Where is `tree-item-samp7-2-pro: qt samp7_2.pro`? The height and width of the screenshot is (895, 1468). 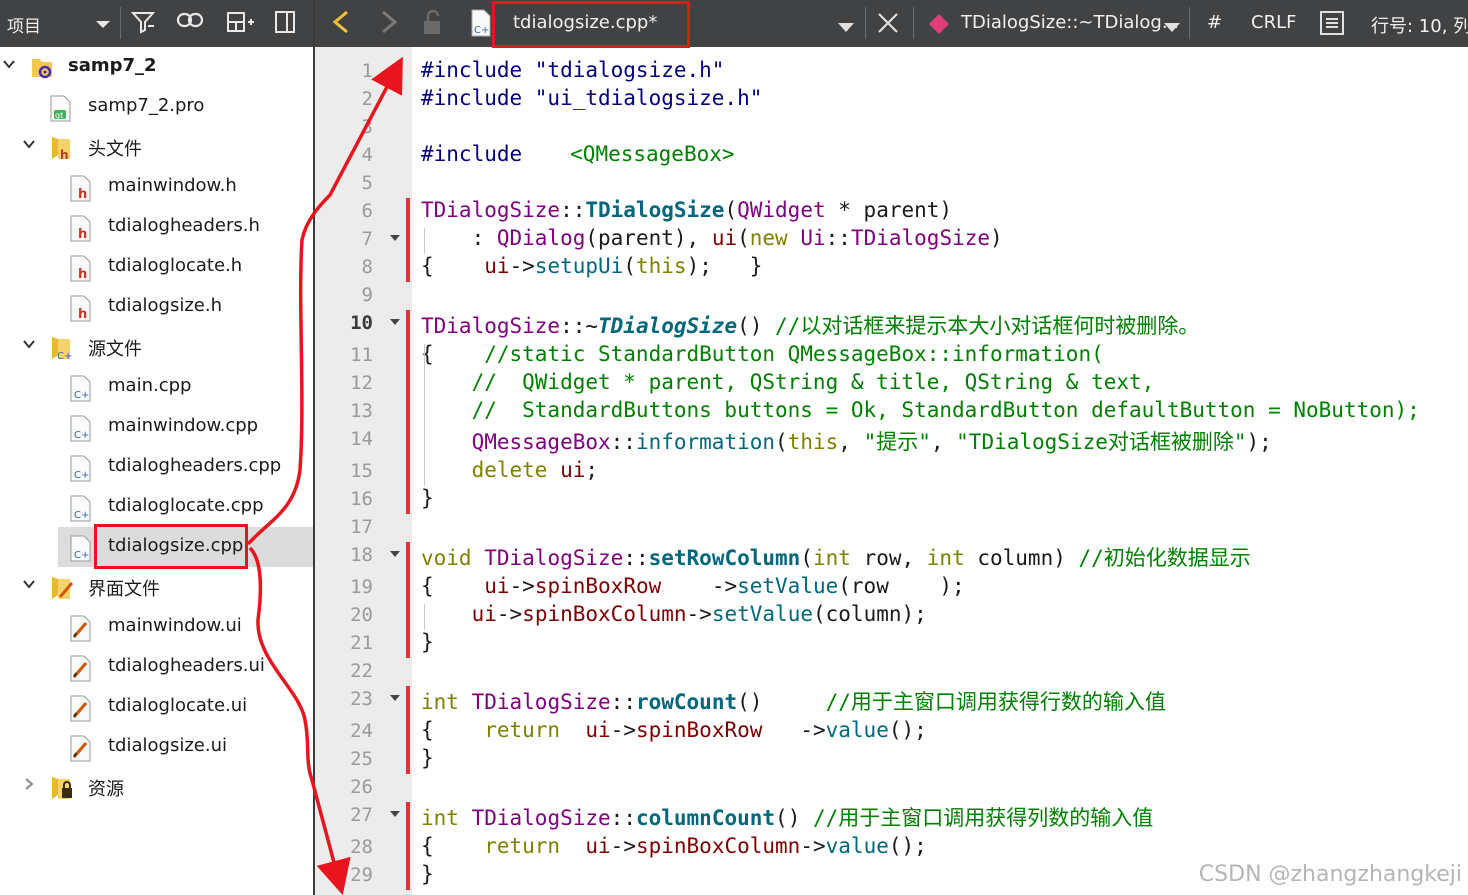
tree-item-samp7-2-pro: qt samp7_2.pro is located at coordinates (156, 107).